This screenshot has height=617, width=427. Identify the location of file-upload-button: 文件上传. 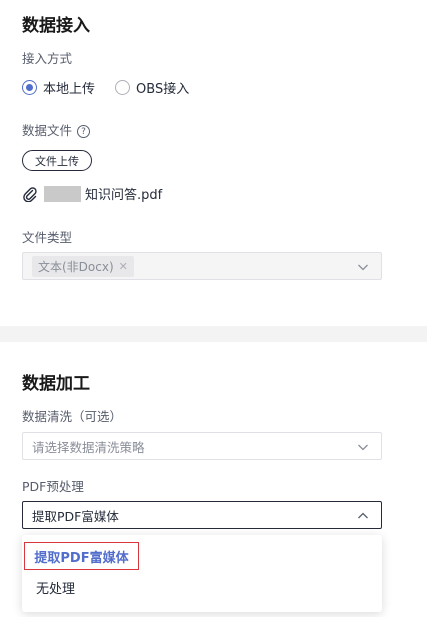
(57, 160).